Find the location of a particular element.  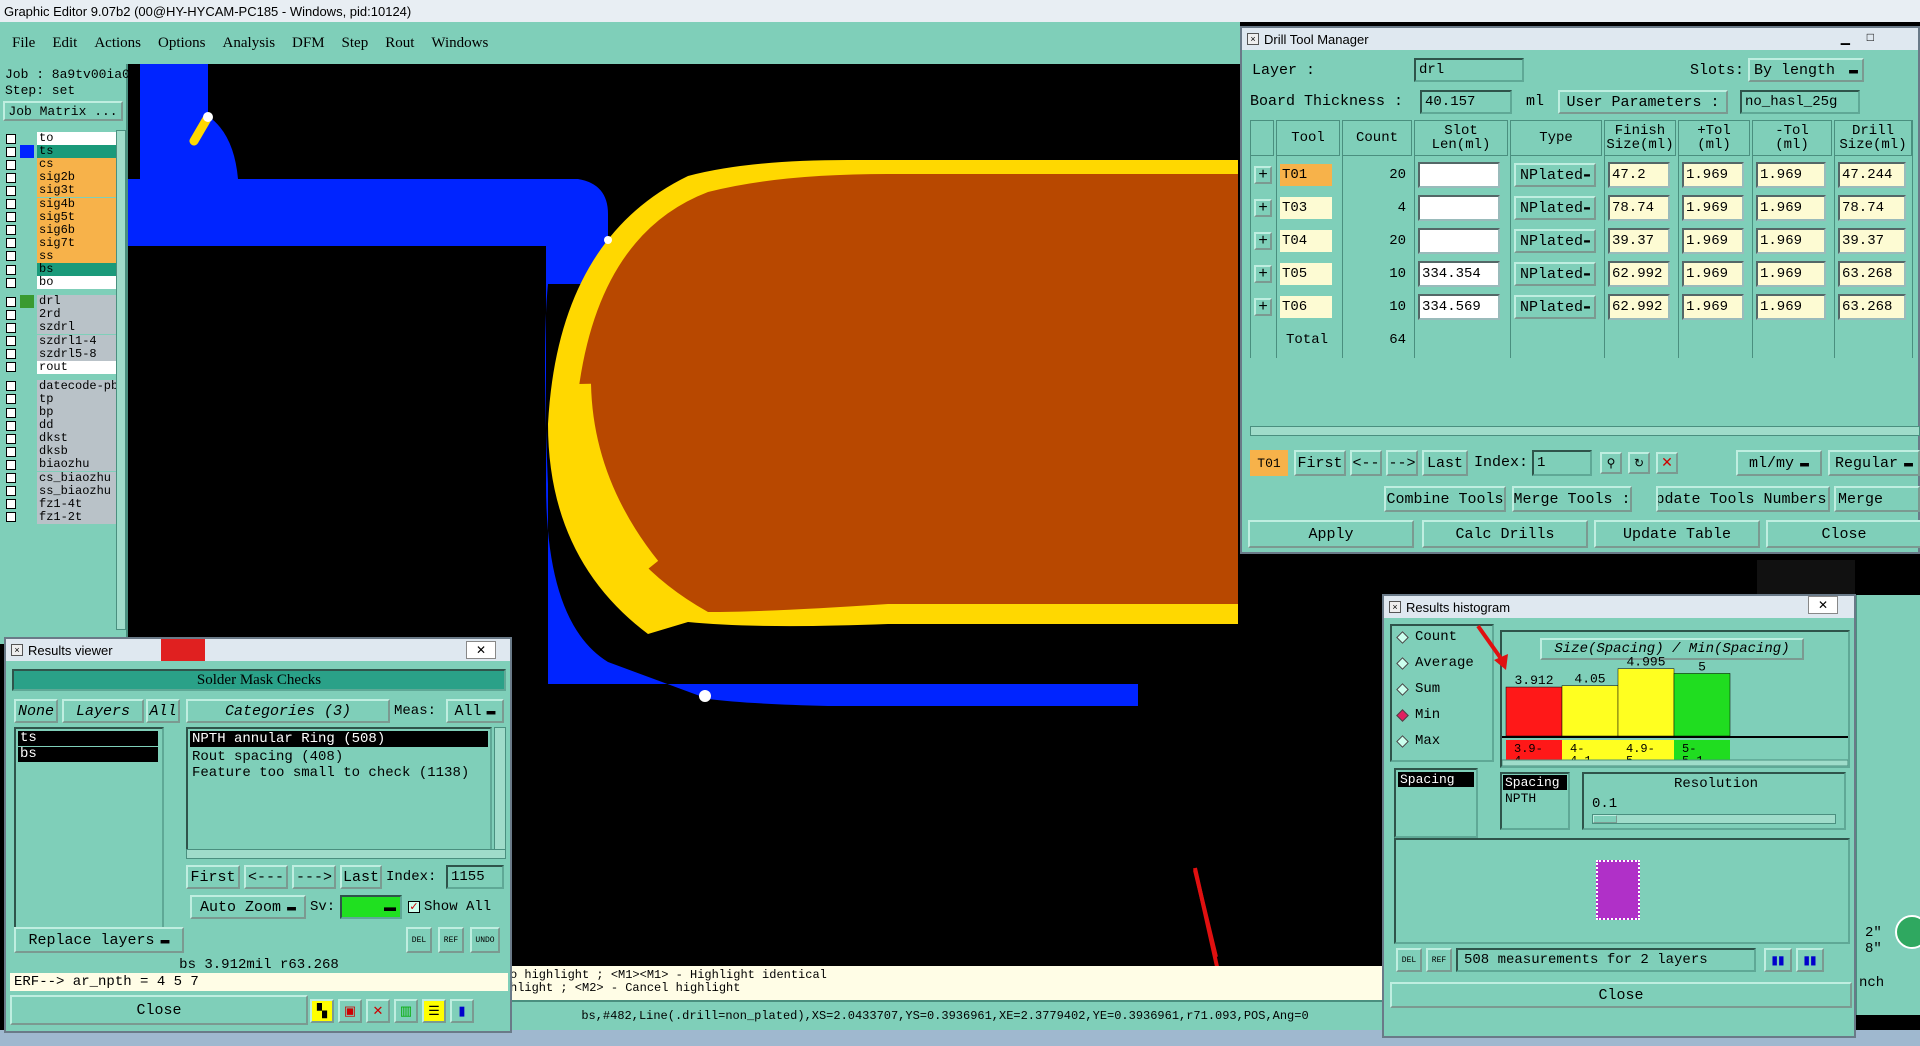

tool-icon-1: ▚ is located at coordinates (322, 1011).